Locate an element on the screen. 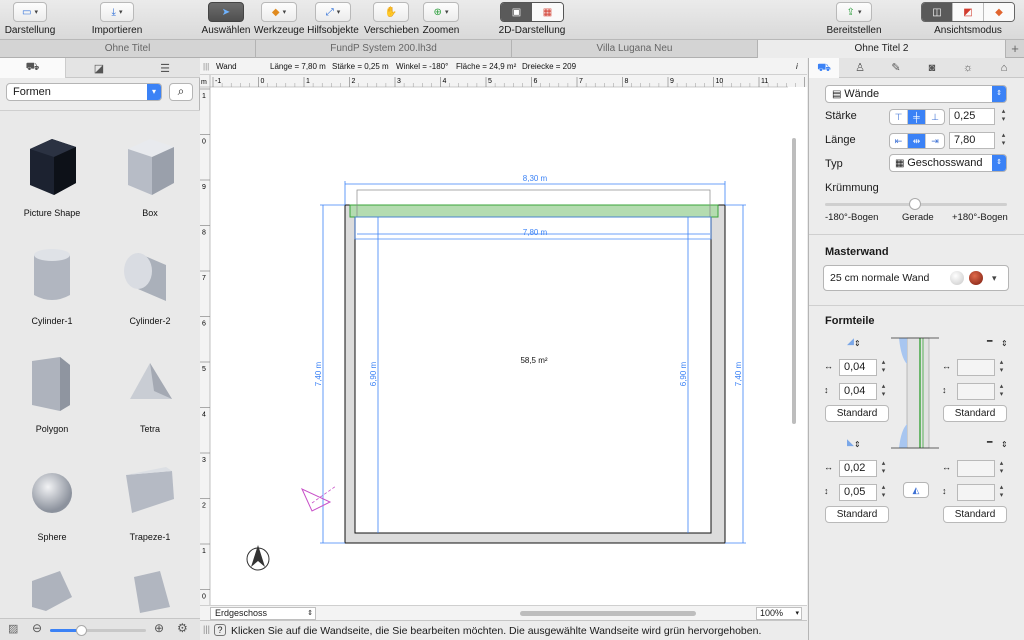 The image size is (1024, 640). vertical-scrollbar is located at coordinates (794, 281).